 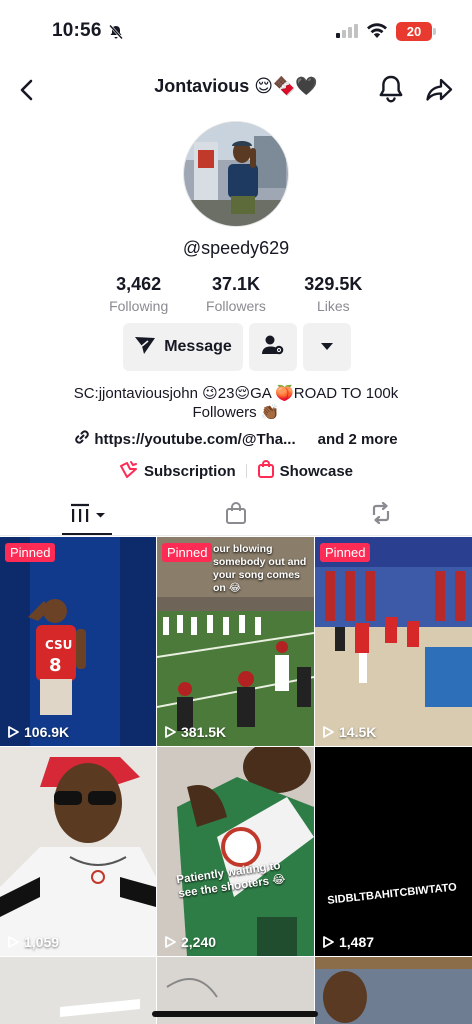 What do you see at coordinates (246, 471) in the screenshot?
I see `divider` at bounding box center [246, 471].